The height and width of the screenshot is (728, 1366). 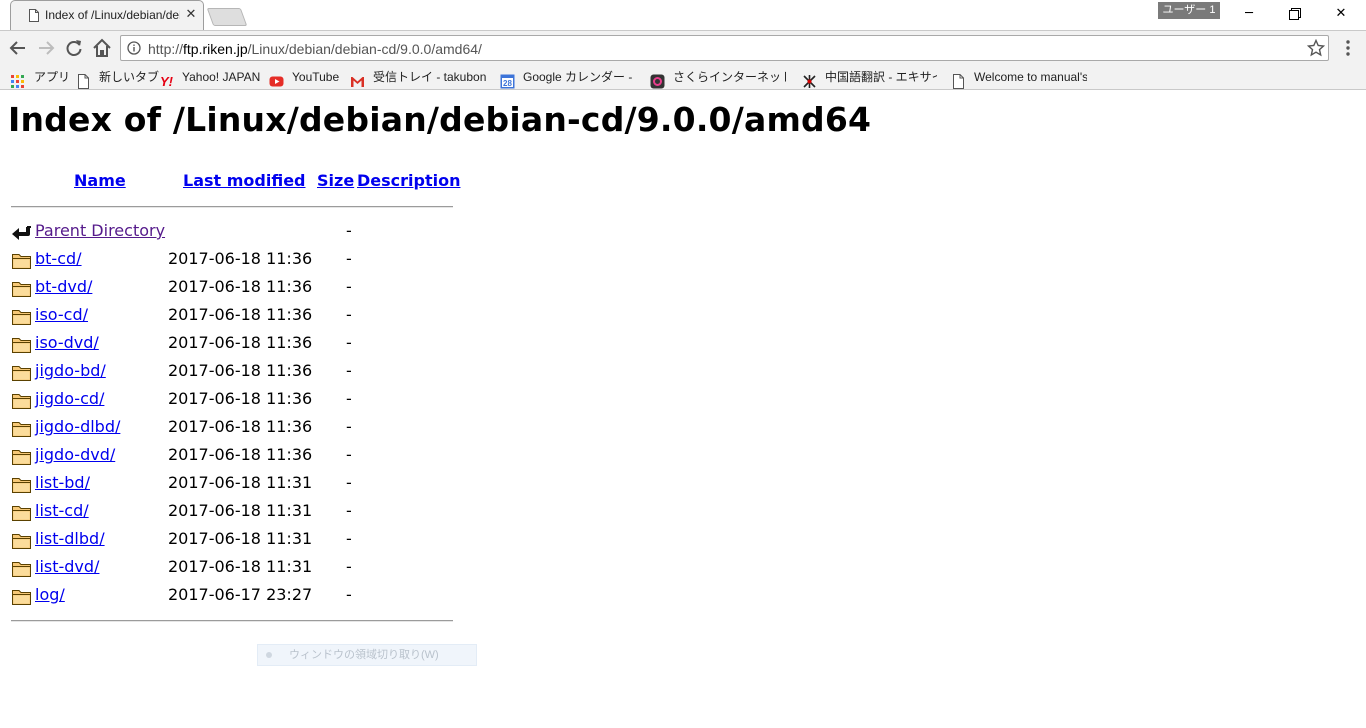 What do you see at coordinates (61, 314) in the screenshot?
I see `entry-link: iso-cd/` at bounding box center [61, 314].